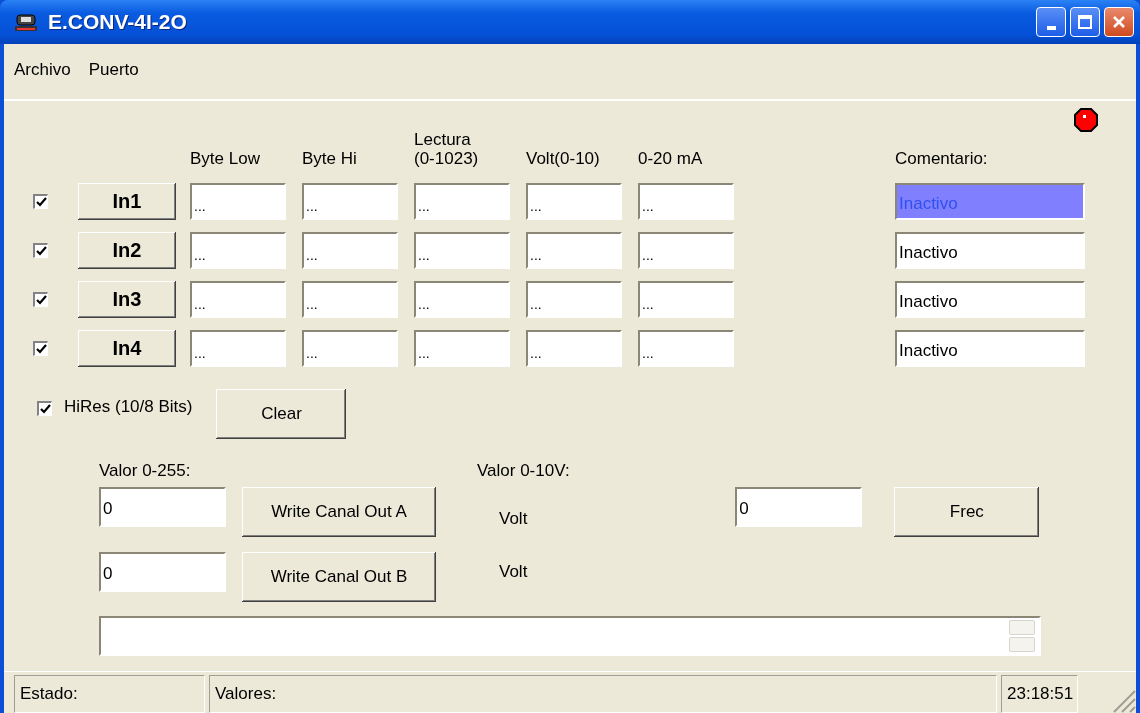  I want to click on input-button: In3, so click(127, 299).